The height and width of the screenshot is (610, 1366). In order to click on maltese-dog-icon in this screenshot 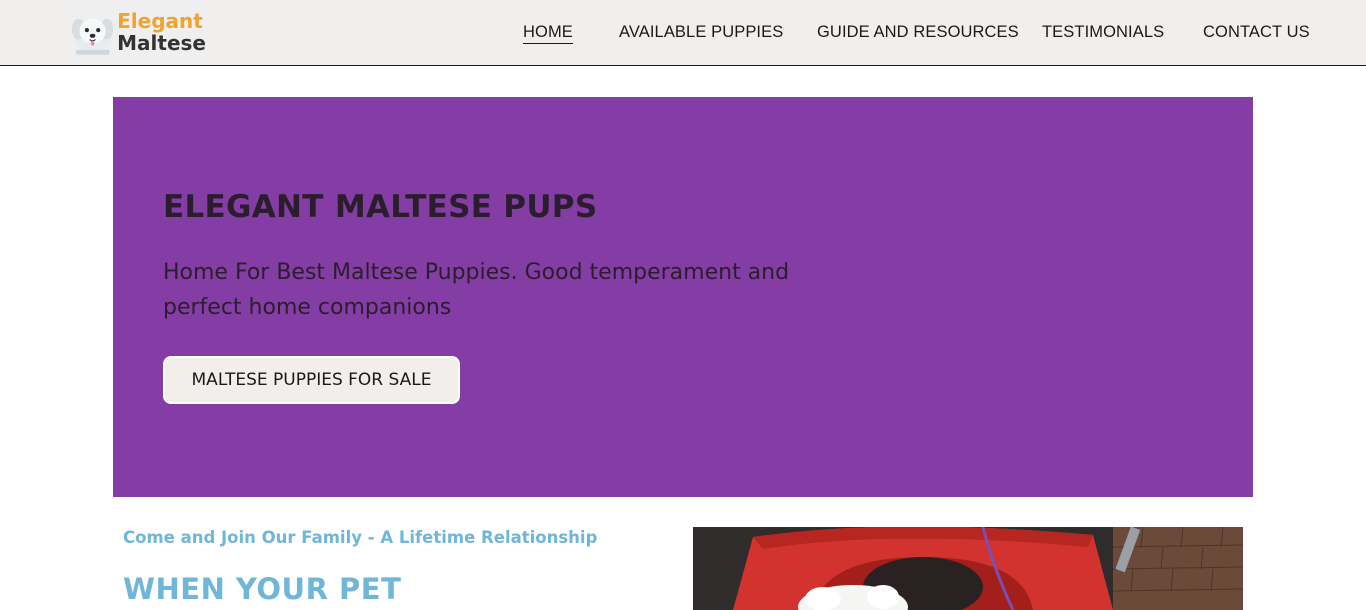, I will do `click(92, 36)`.